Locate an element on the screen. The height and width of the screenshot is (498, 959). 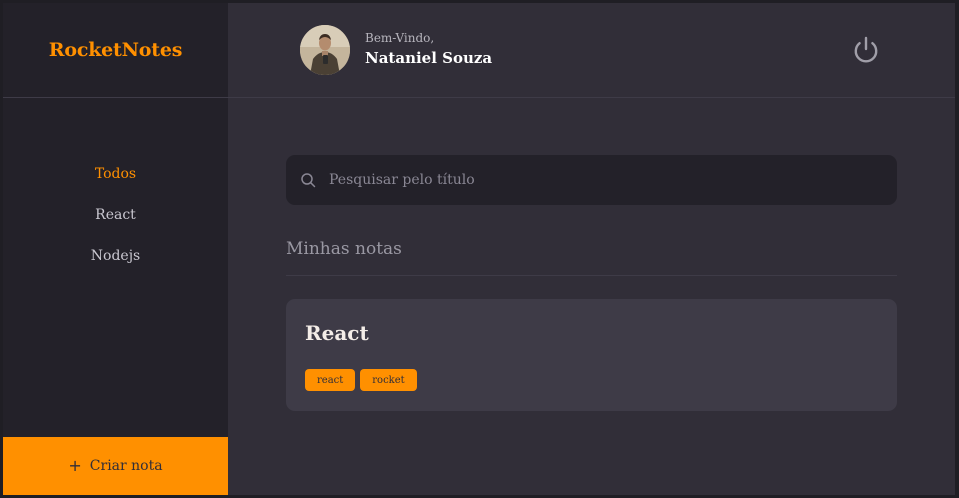
create-note-label: Criar nota is located at coordinates (126, 466).